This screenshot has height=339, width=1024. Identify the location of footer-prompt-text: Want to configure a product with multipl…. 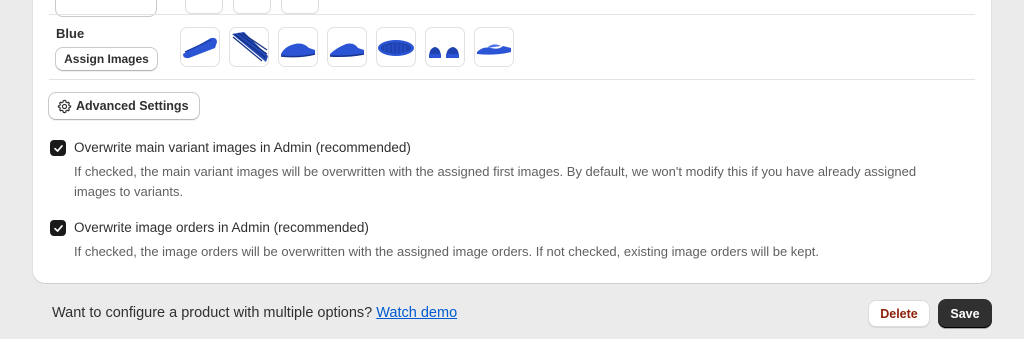
(214, 313).